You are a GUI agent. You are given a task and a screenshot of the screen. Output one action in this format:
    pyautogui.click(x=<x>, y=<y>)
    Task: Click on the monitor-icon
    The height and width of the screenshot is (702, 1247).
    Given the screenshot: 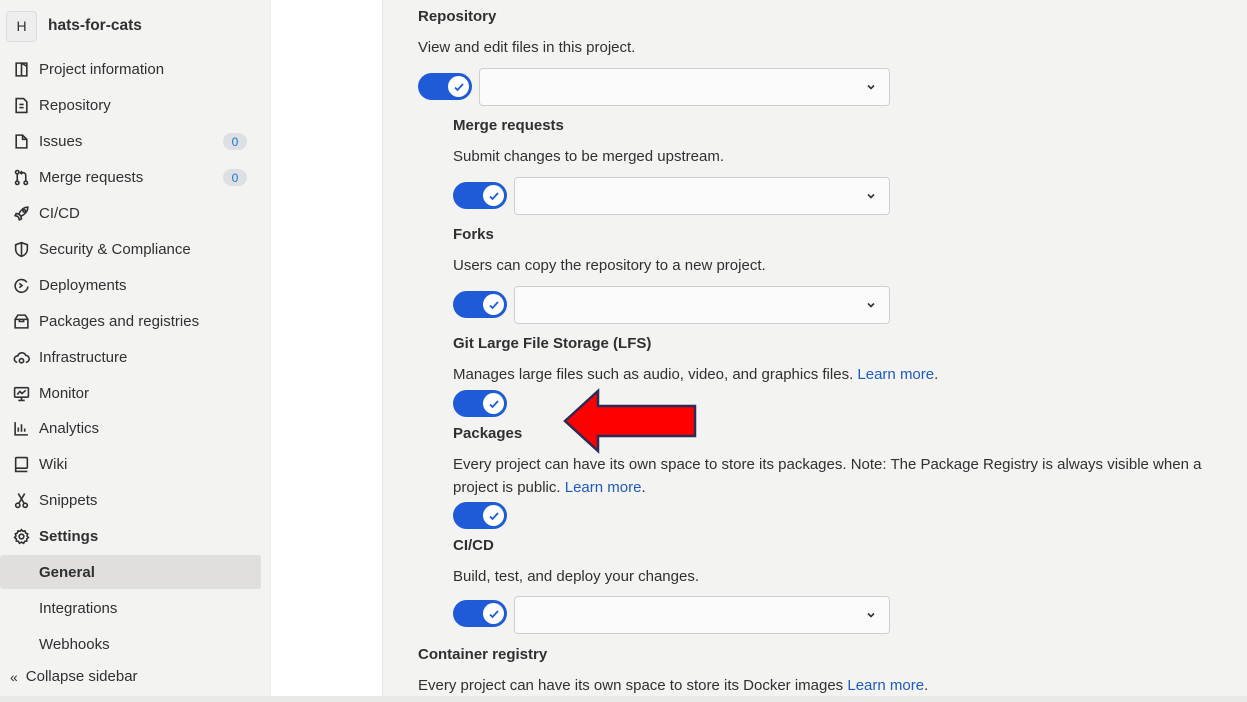 What is the action you would take?
    pyautogui.click(x=21, y=394)
    